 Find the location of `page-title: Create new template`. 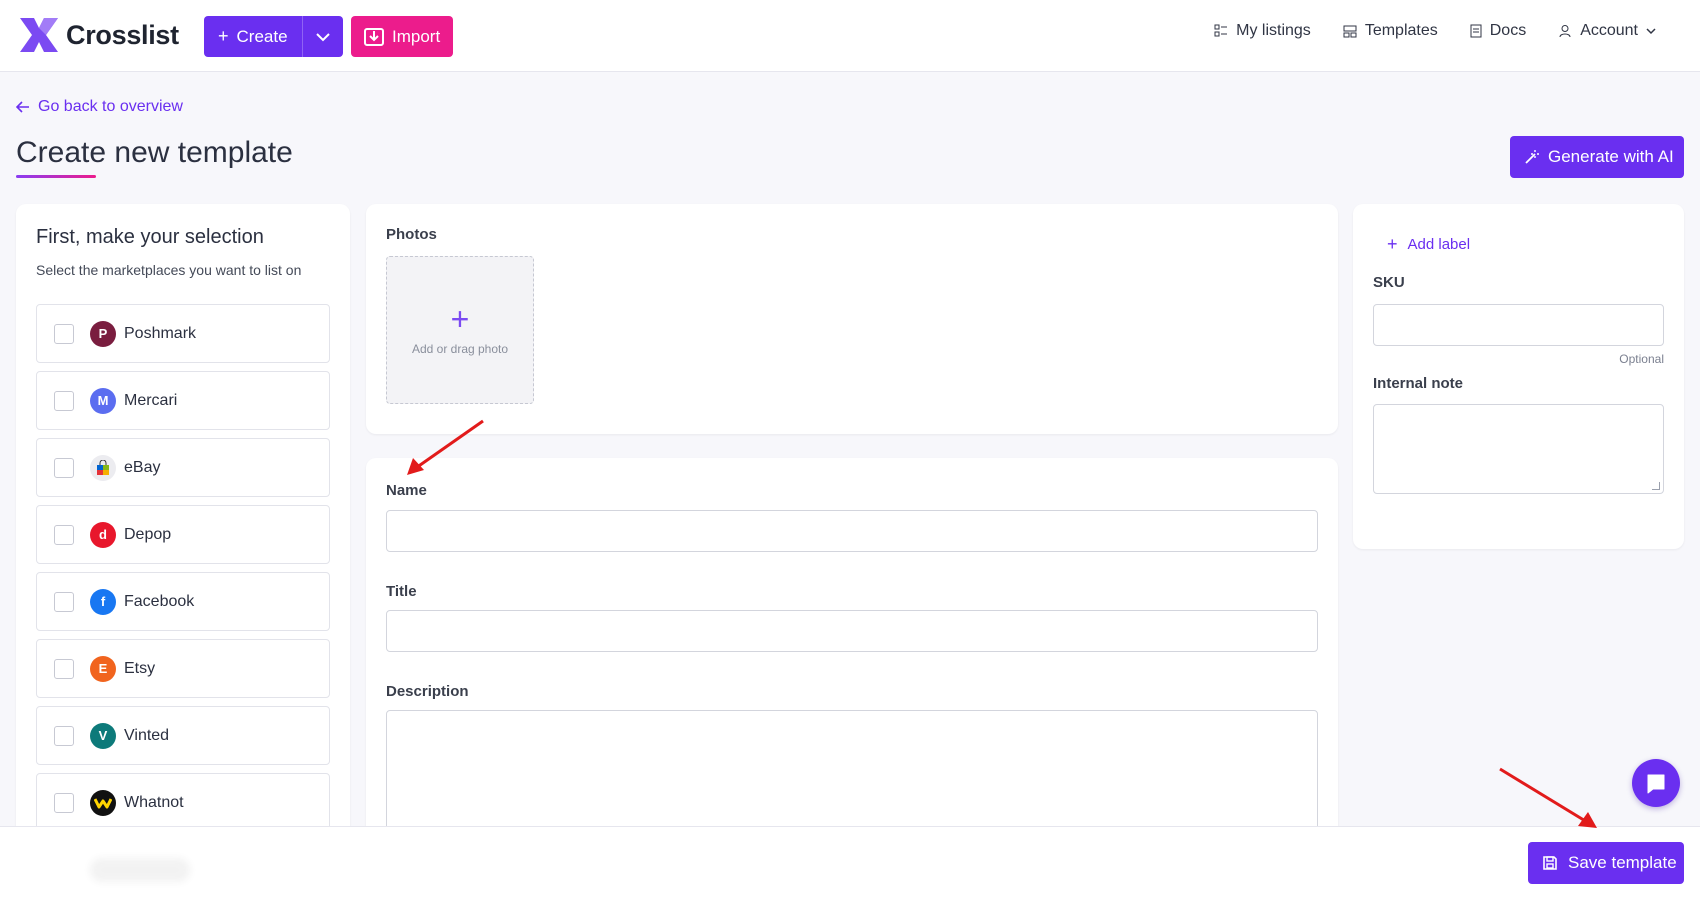

page-title: Create new template is located at coordinates (154, 152).